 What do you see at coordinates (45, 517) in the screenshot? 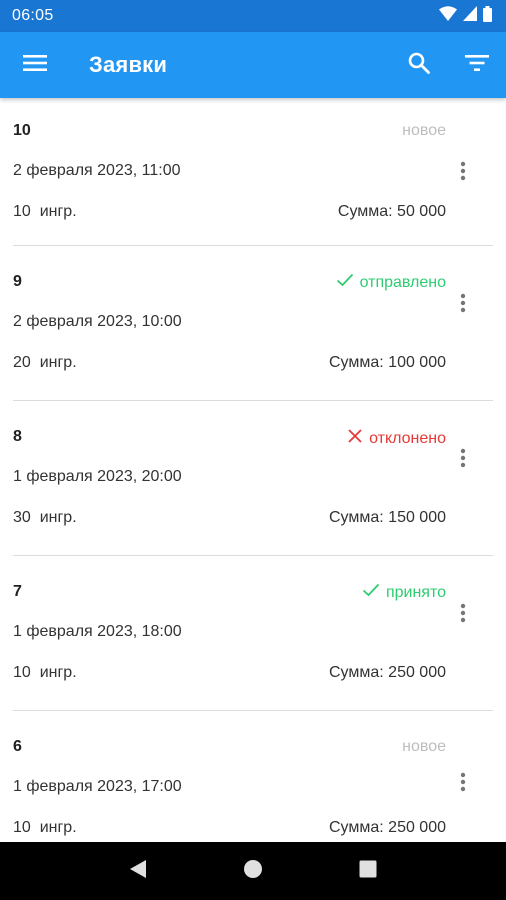
I see `order-ingredients: 30 ингр.` at bounding box center [45, 517].